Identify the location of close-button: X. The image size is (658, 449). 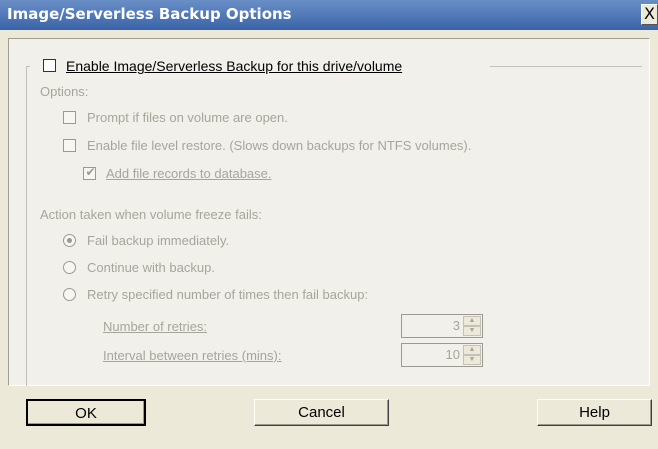
(649, 14).